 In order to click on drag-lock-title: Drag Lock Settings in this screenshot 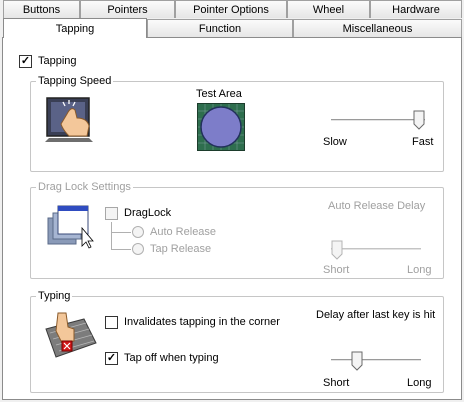, I will do `click(84, 187)`.